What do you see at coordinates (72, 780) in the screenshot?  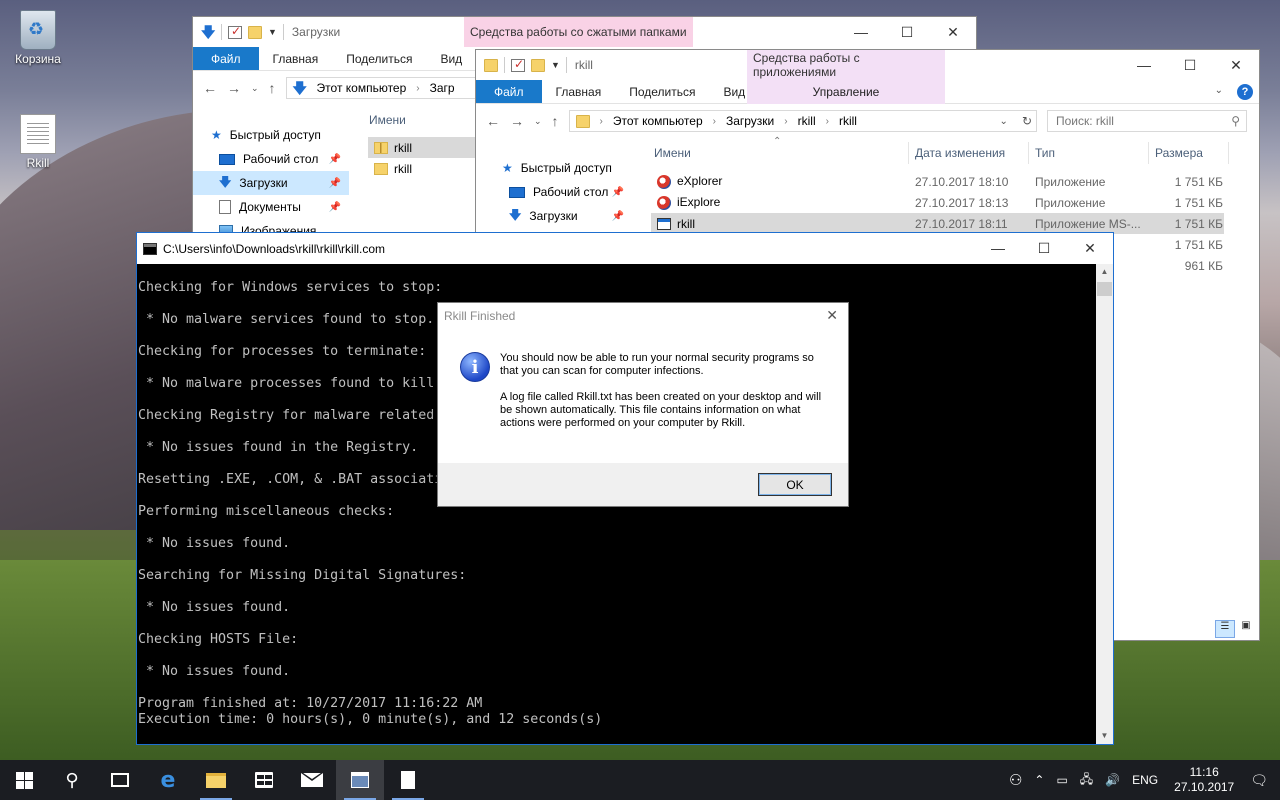 I see `search-button: ⚲` at bounding box center [72, 780].